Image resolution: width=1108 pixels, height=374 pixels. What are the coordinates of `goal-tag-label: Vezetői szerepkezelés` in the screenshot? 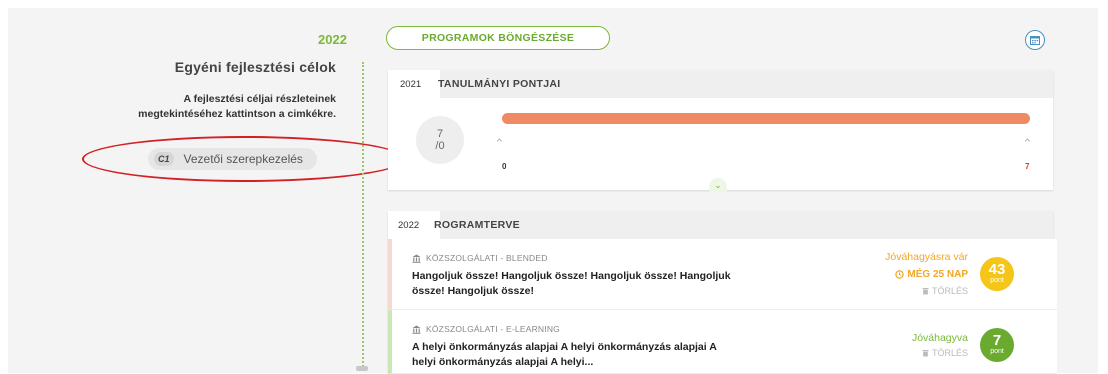 It's located at (243, 159).